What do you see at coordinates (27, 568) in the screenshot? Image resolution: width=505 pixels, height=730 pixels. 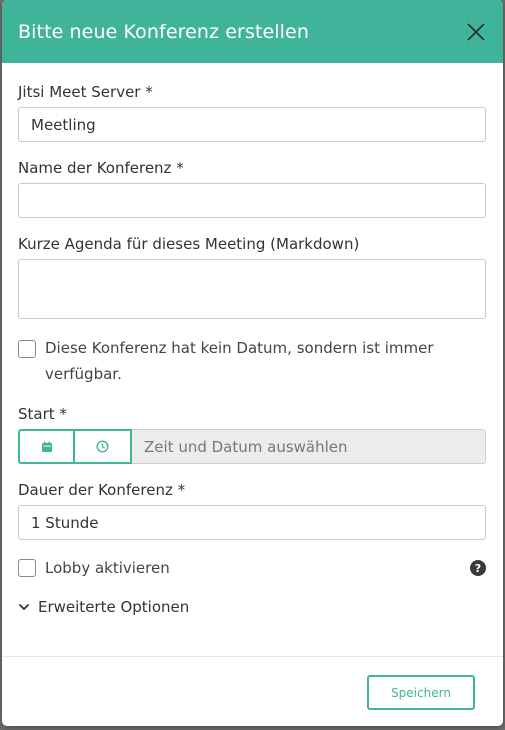 I see `lobby-checkbox` at bounding box center [27, 568].